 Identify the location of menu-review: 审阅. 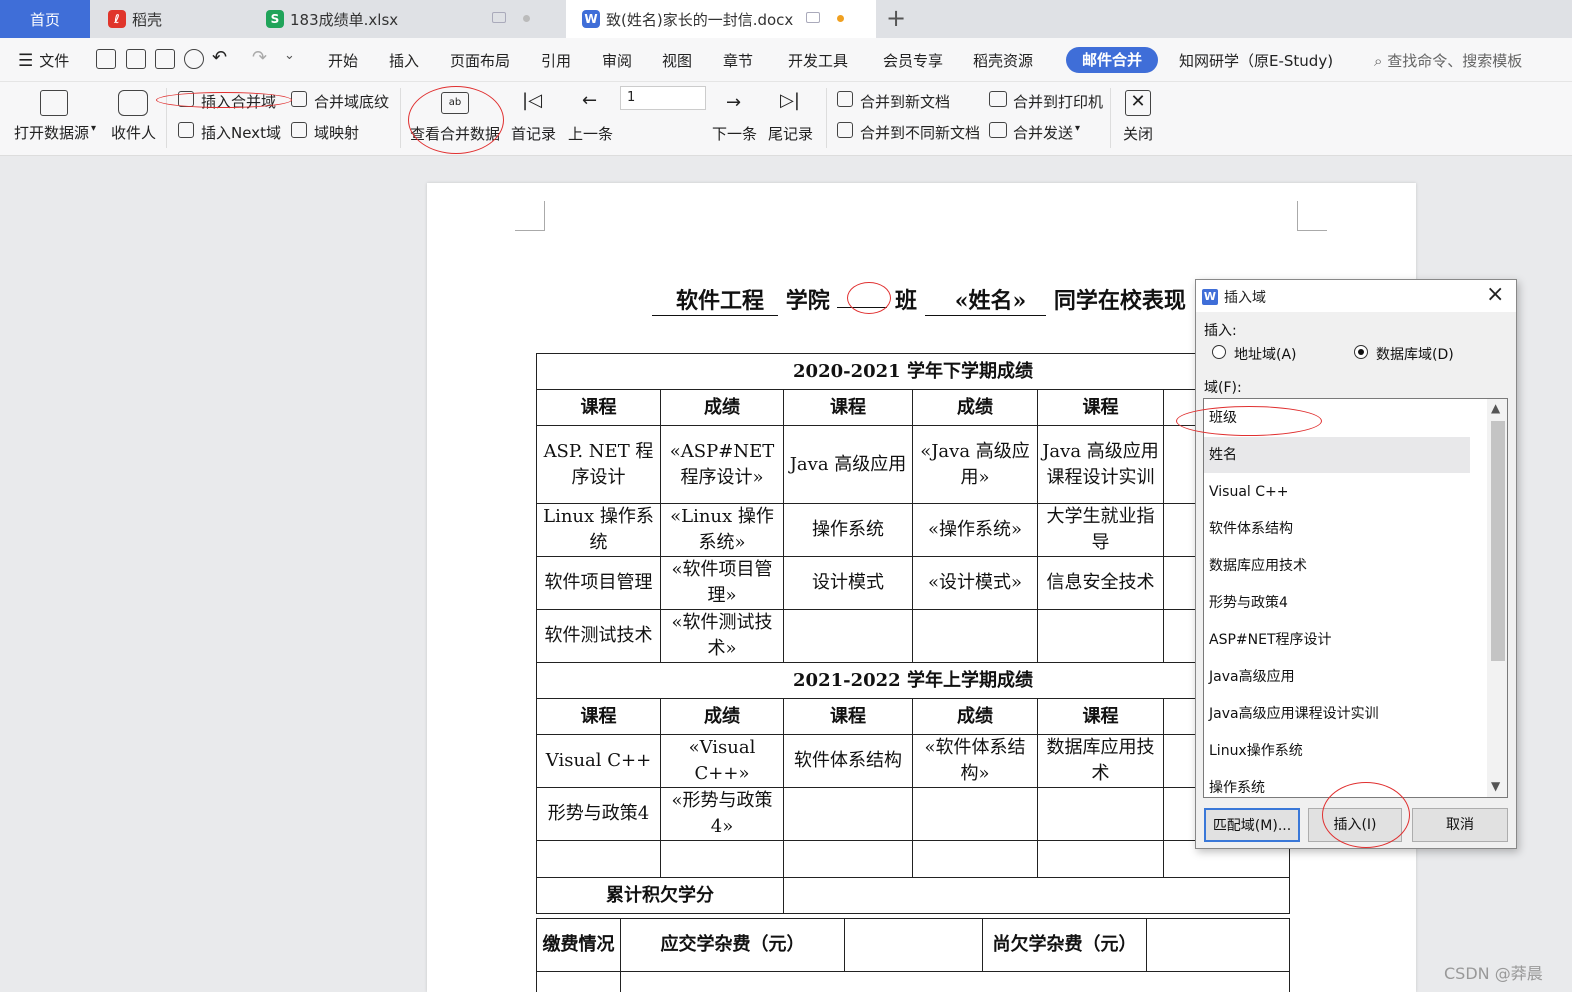
(617, 60).